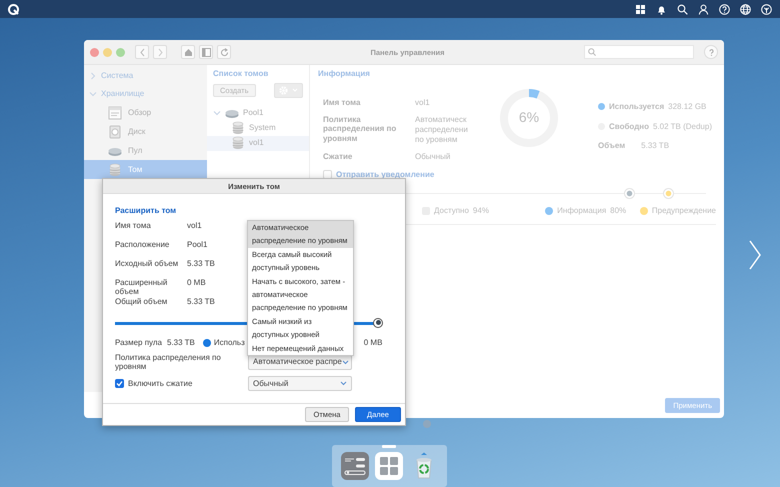 The width and height of the screenshot is (780, 487). What do you see at coordinates (138, 343) in the screenshot?
I see `pool-size-label: Размер пула` at bounding box center [138, 343].